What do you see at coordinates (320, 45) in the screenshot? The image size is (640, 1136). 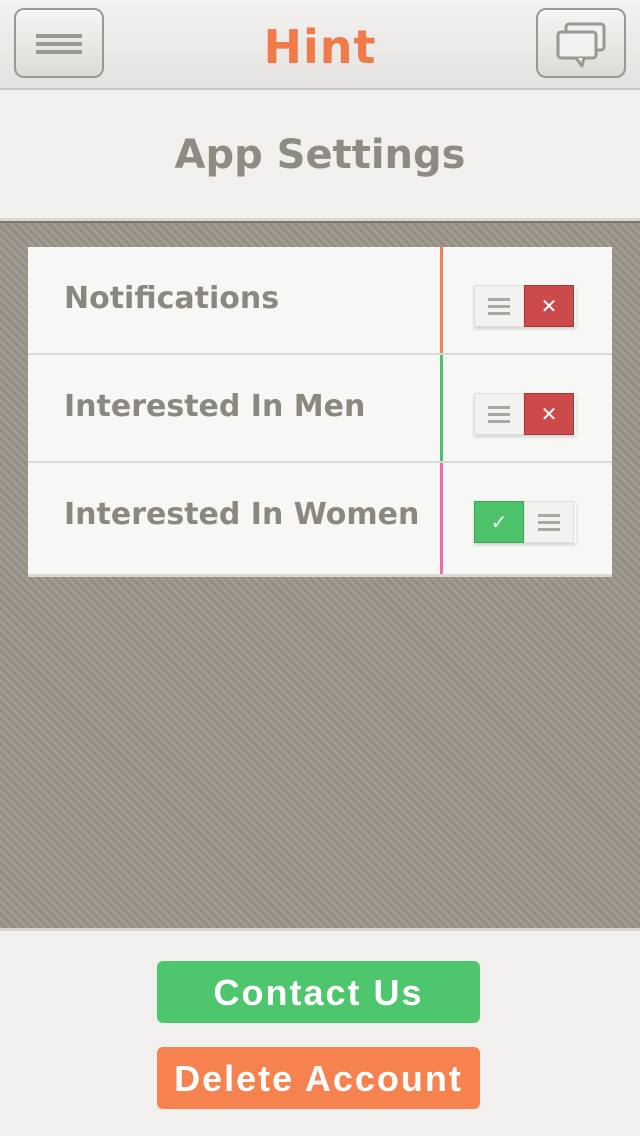 I see `top-bar: Hint` at bounding box center [320, 45].